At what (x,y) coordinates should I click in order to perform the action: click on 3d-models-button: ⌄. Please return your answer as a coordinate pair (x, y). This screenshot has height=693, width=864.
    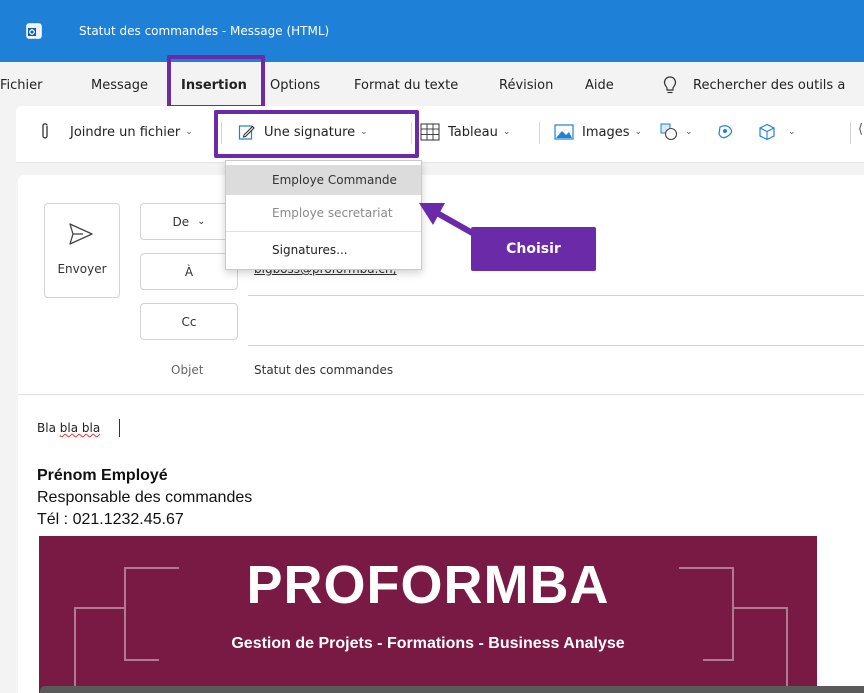
    Looking at the image, I should click on (777, 132).